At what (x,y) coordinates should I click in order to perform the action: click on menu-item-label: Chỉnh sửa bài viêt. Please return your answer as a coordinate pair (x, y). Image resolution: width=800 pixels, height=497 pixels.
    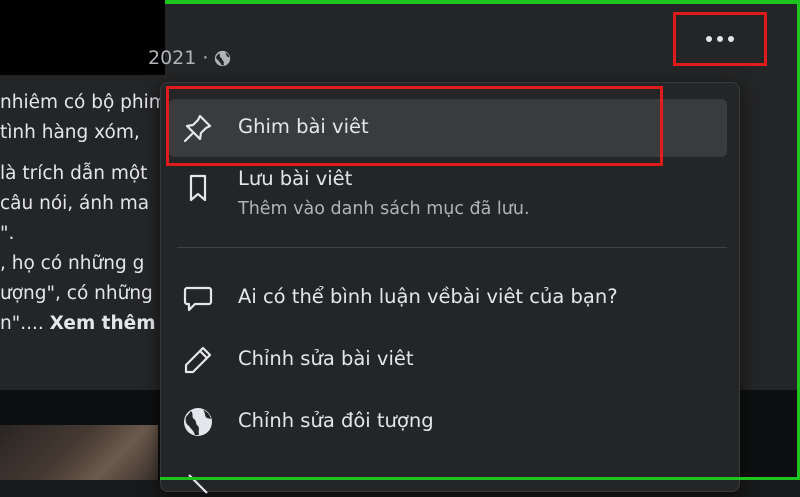
    Looking at the image, I should click on (326, 358).